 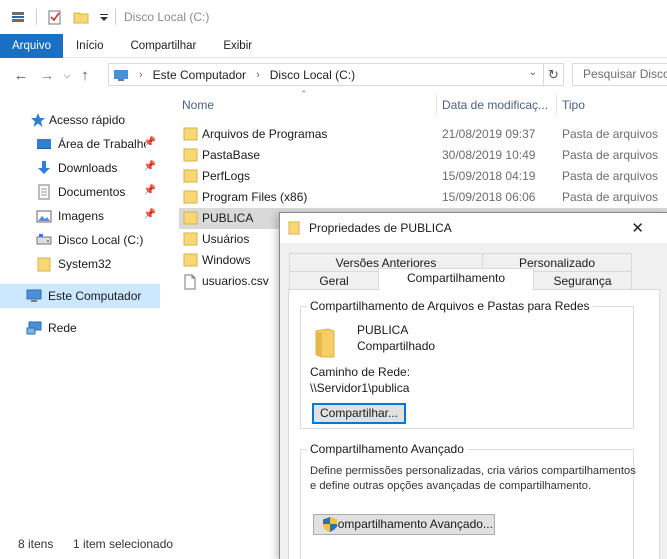 What do you see at coordinates (573, 105) in the screenshot?
I see `column-header-type: Tipo` at bounding box center [573, 105].